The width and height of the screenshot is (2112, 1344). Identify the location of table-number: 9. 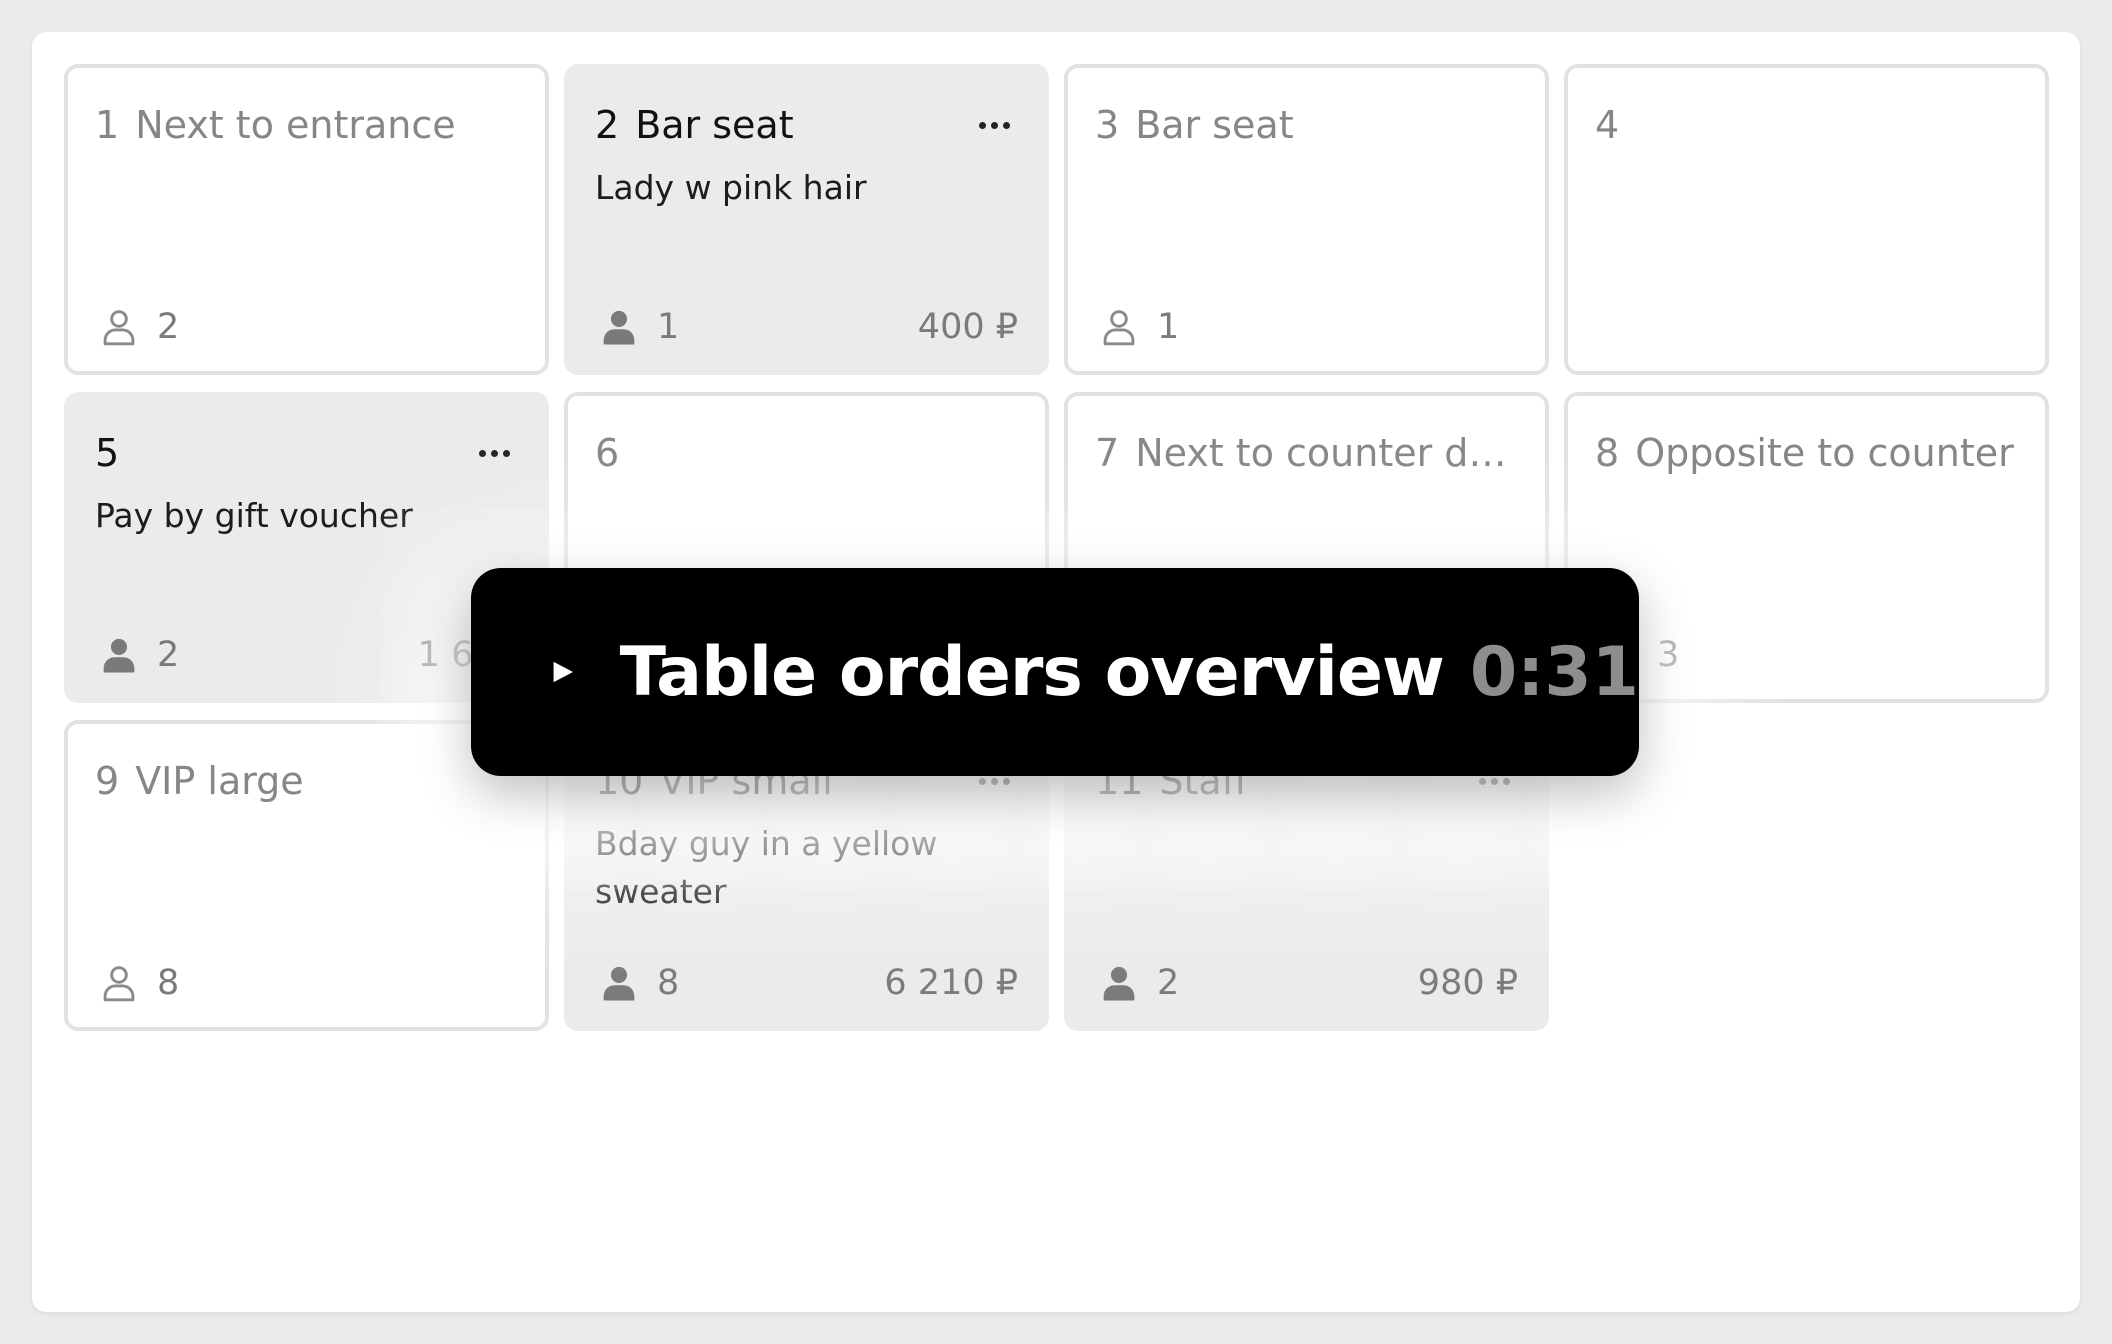
(107, 781).